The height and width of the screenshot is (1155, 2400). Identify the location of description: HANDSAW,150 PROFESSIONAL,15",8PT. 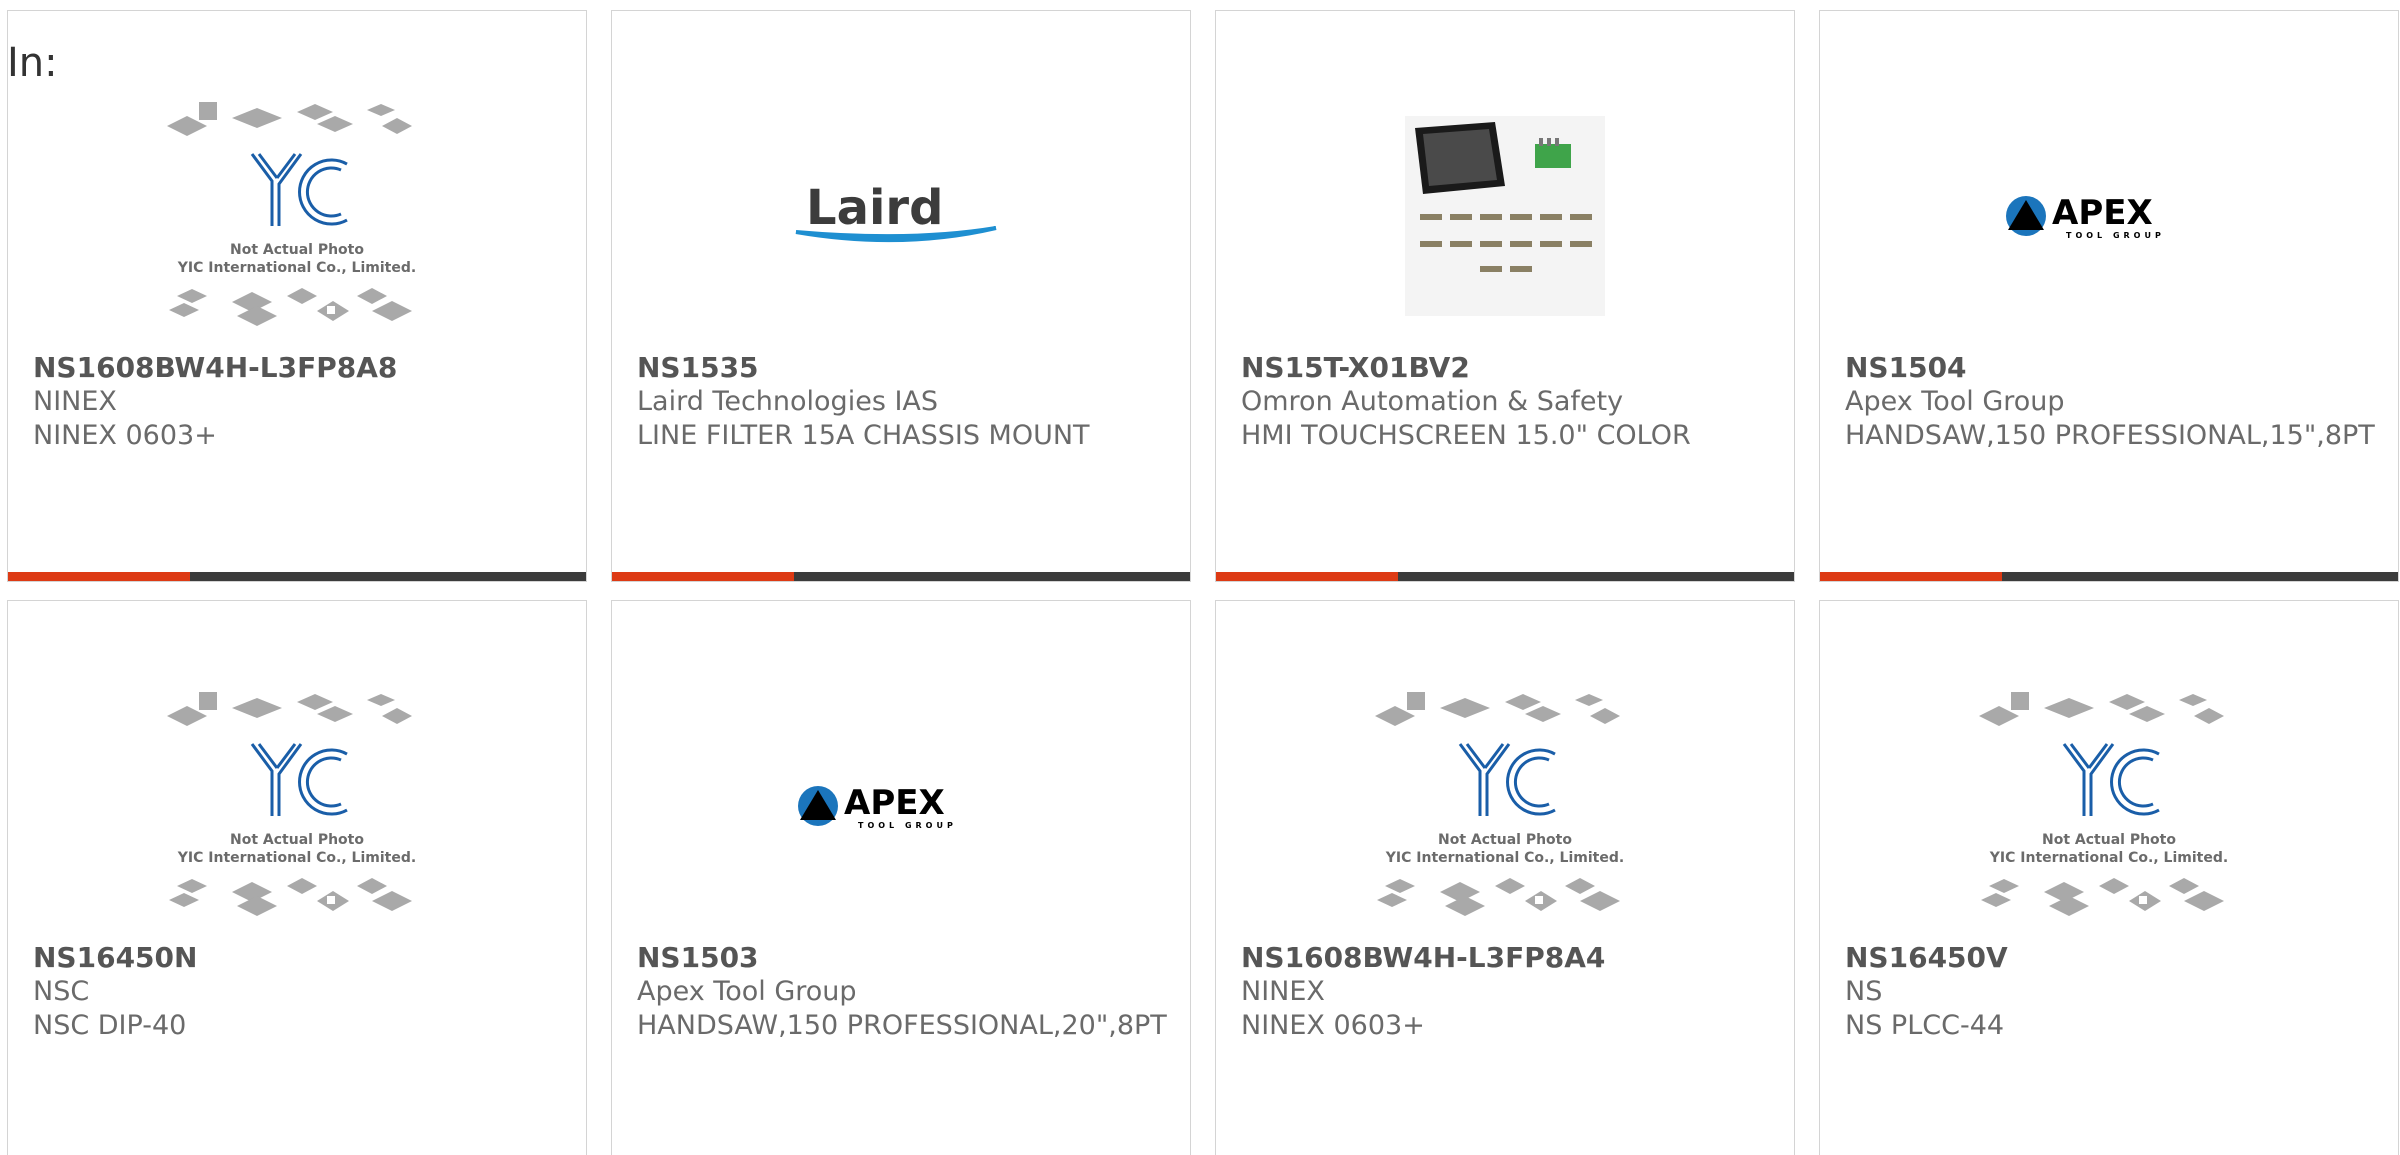
(2110, 435).